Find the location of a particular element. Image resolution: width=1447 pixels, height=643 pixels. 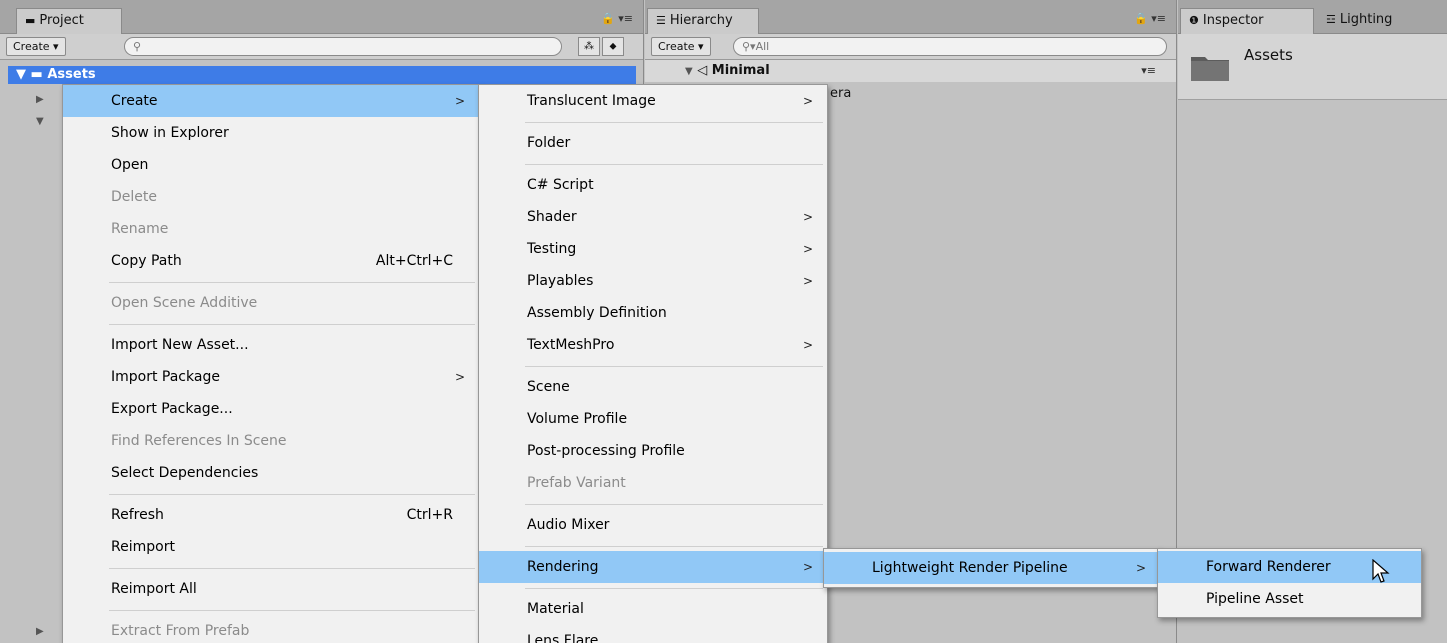

context-menu-item-label: Import Package is located at coordinates (165, 377).